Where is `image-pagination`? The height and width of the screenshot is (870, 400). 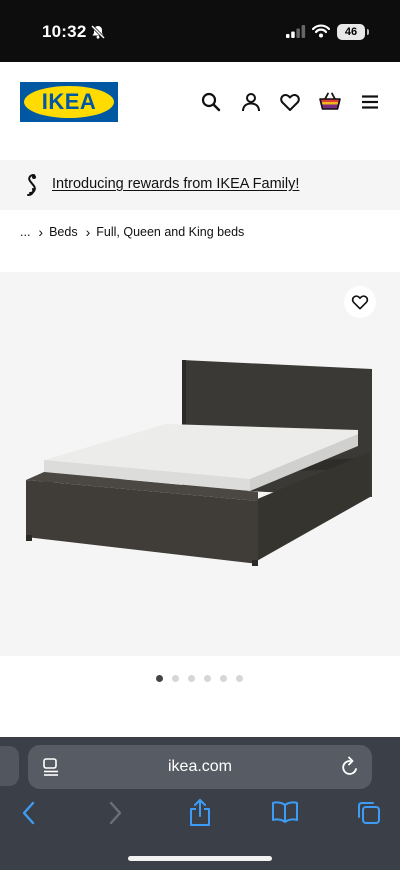
image-pagination is located at coordinates (204, 678).